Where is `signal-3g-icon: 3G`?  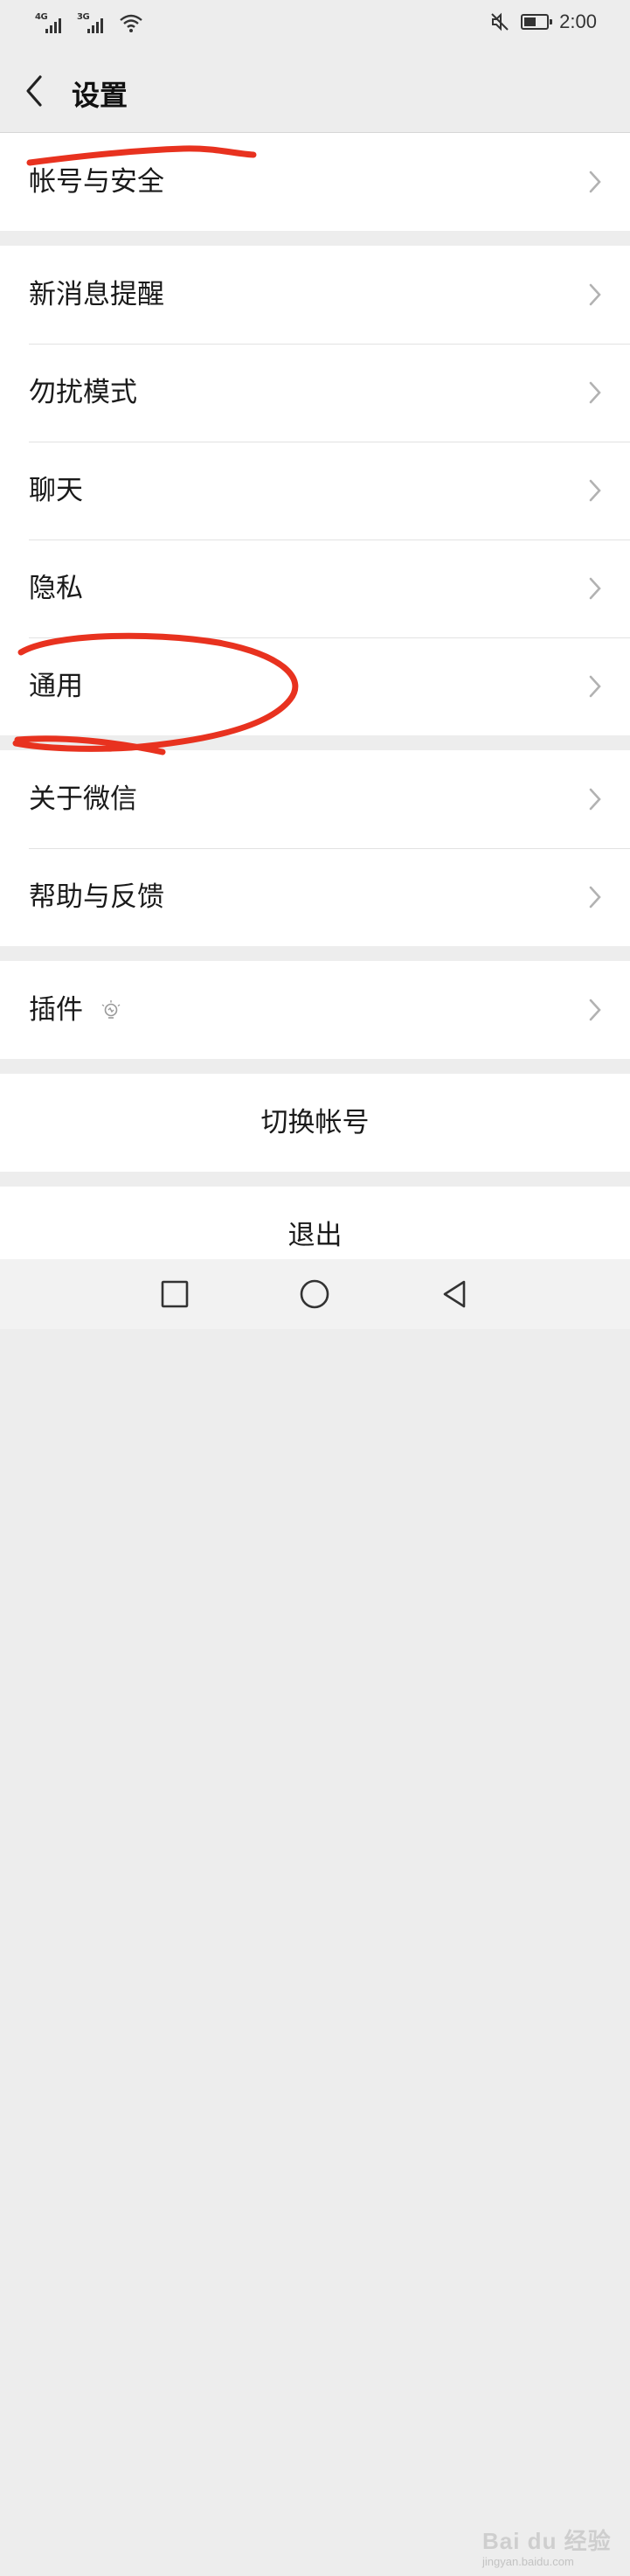 signal-3g-icon: 3G is located at coordinates (94, 23).